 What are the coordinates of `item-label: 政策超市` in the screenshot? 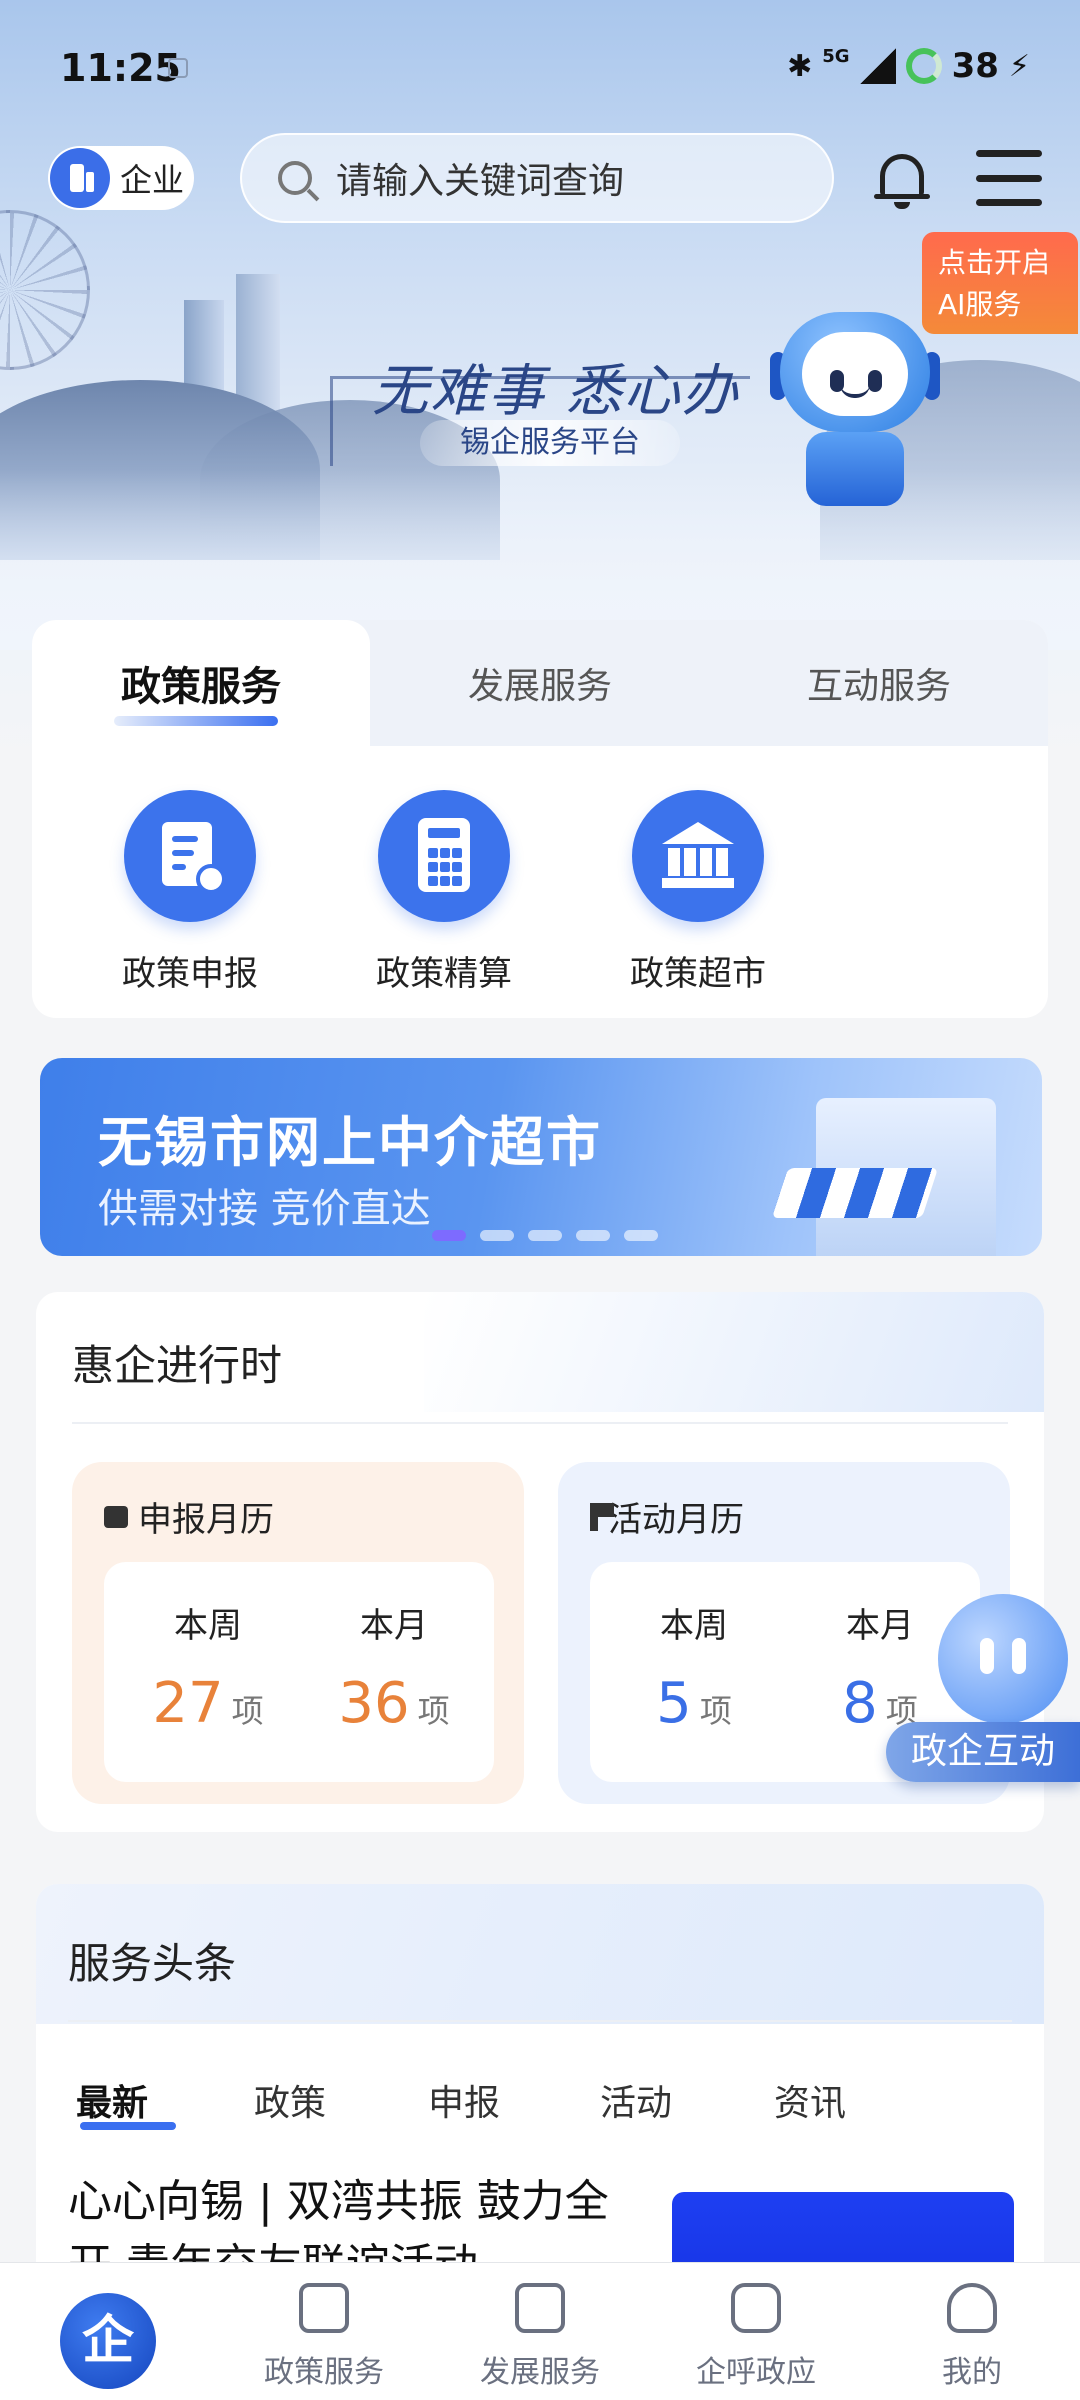 It's located at (698, 974).